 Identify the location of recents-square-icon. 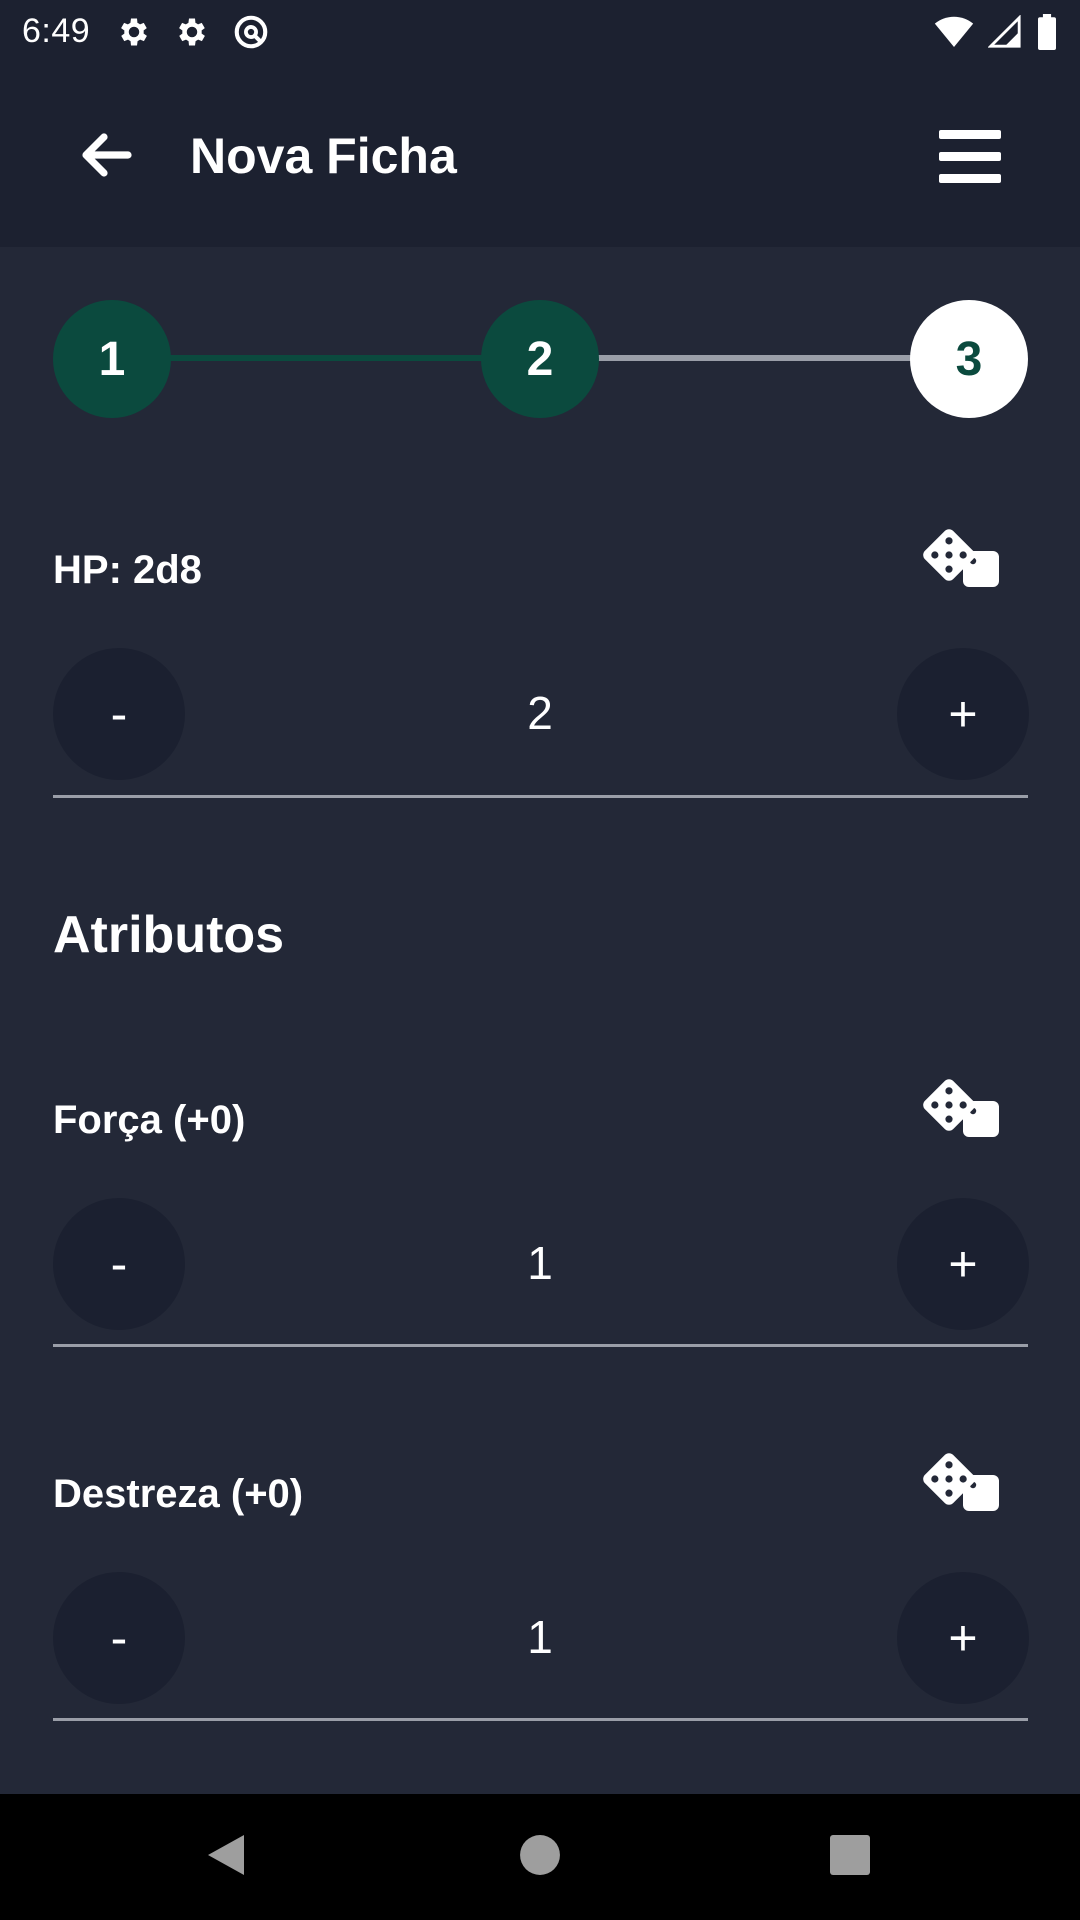
(850, 1857).